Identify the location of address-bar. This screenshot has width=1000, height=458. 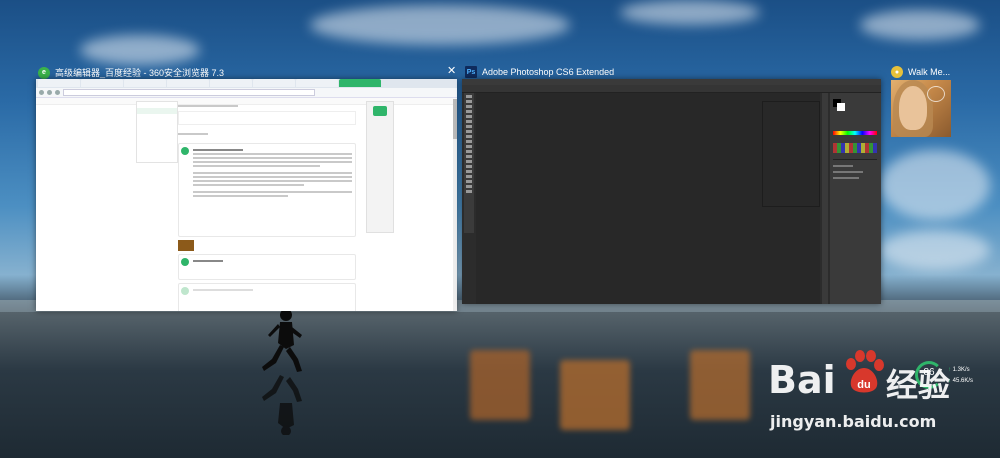
(246, 93).